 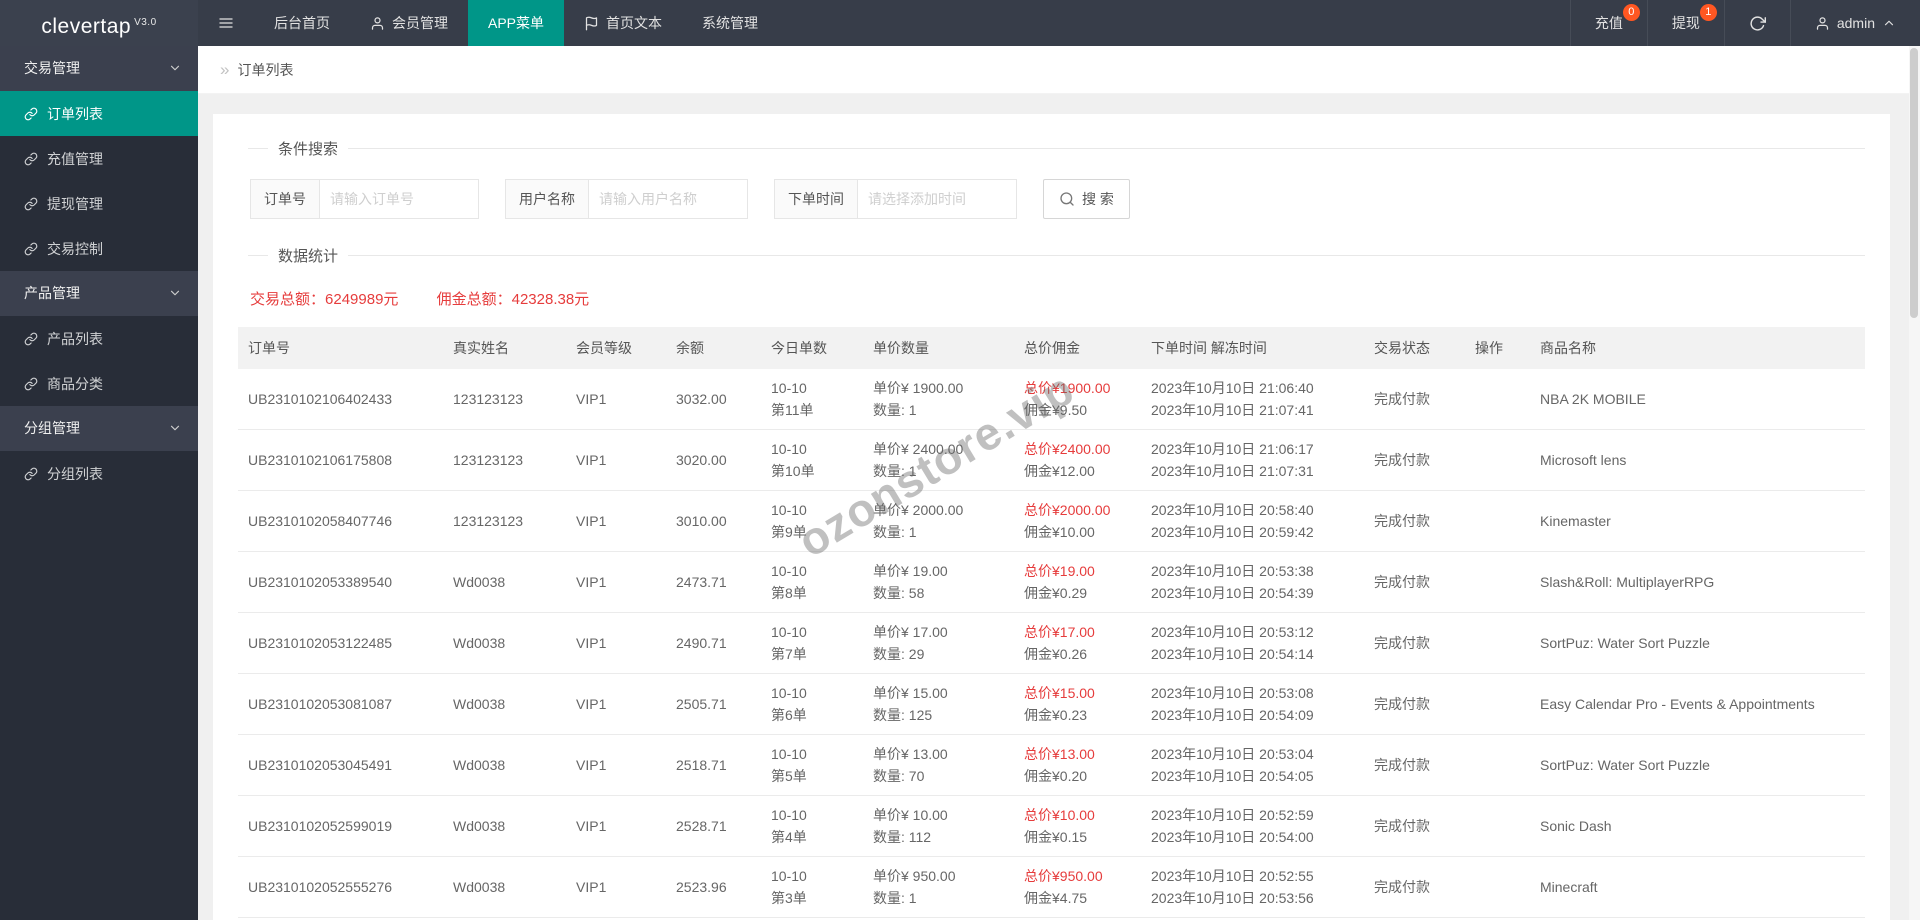 I want to click on column-header: 操作, so click(x=1497, y=348).